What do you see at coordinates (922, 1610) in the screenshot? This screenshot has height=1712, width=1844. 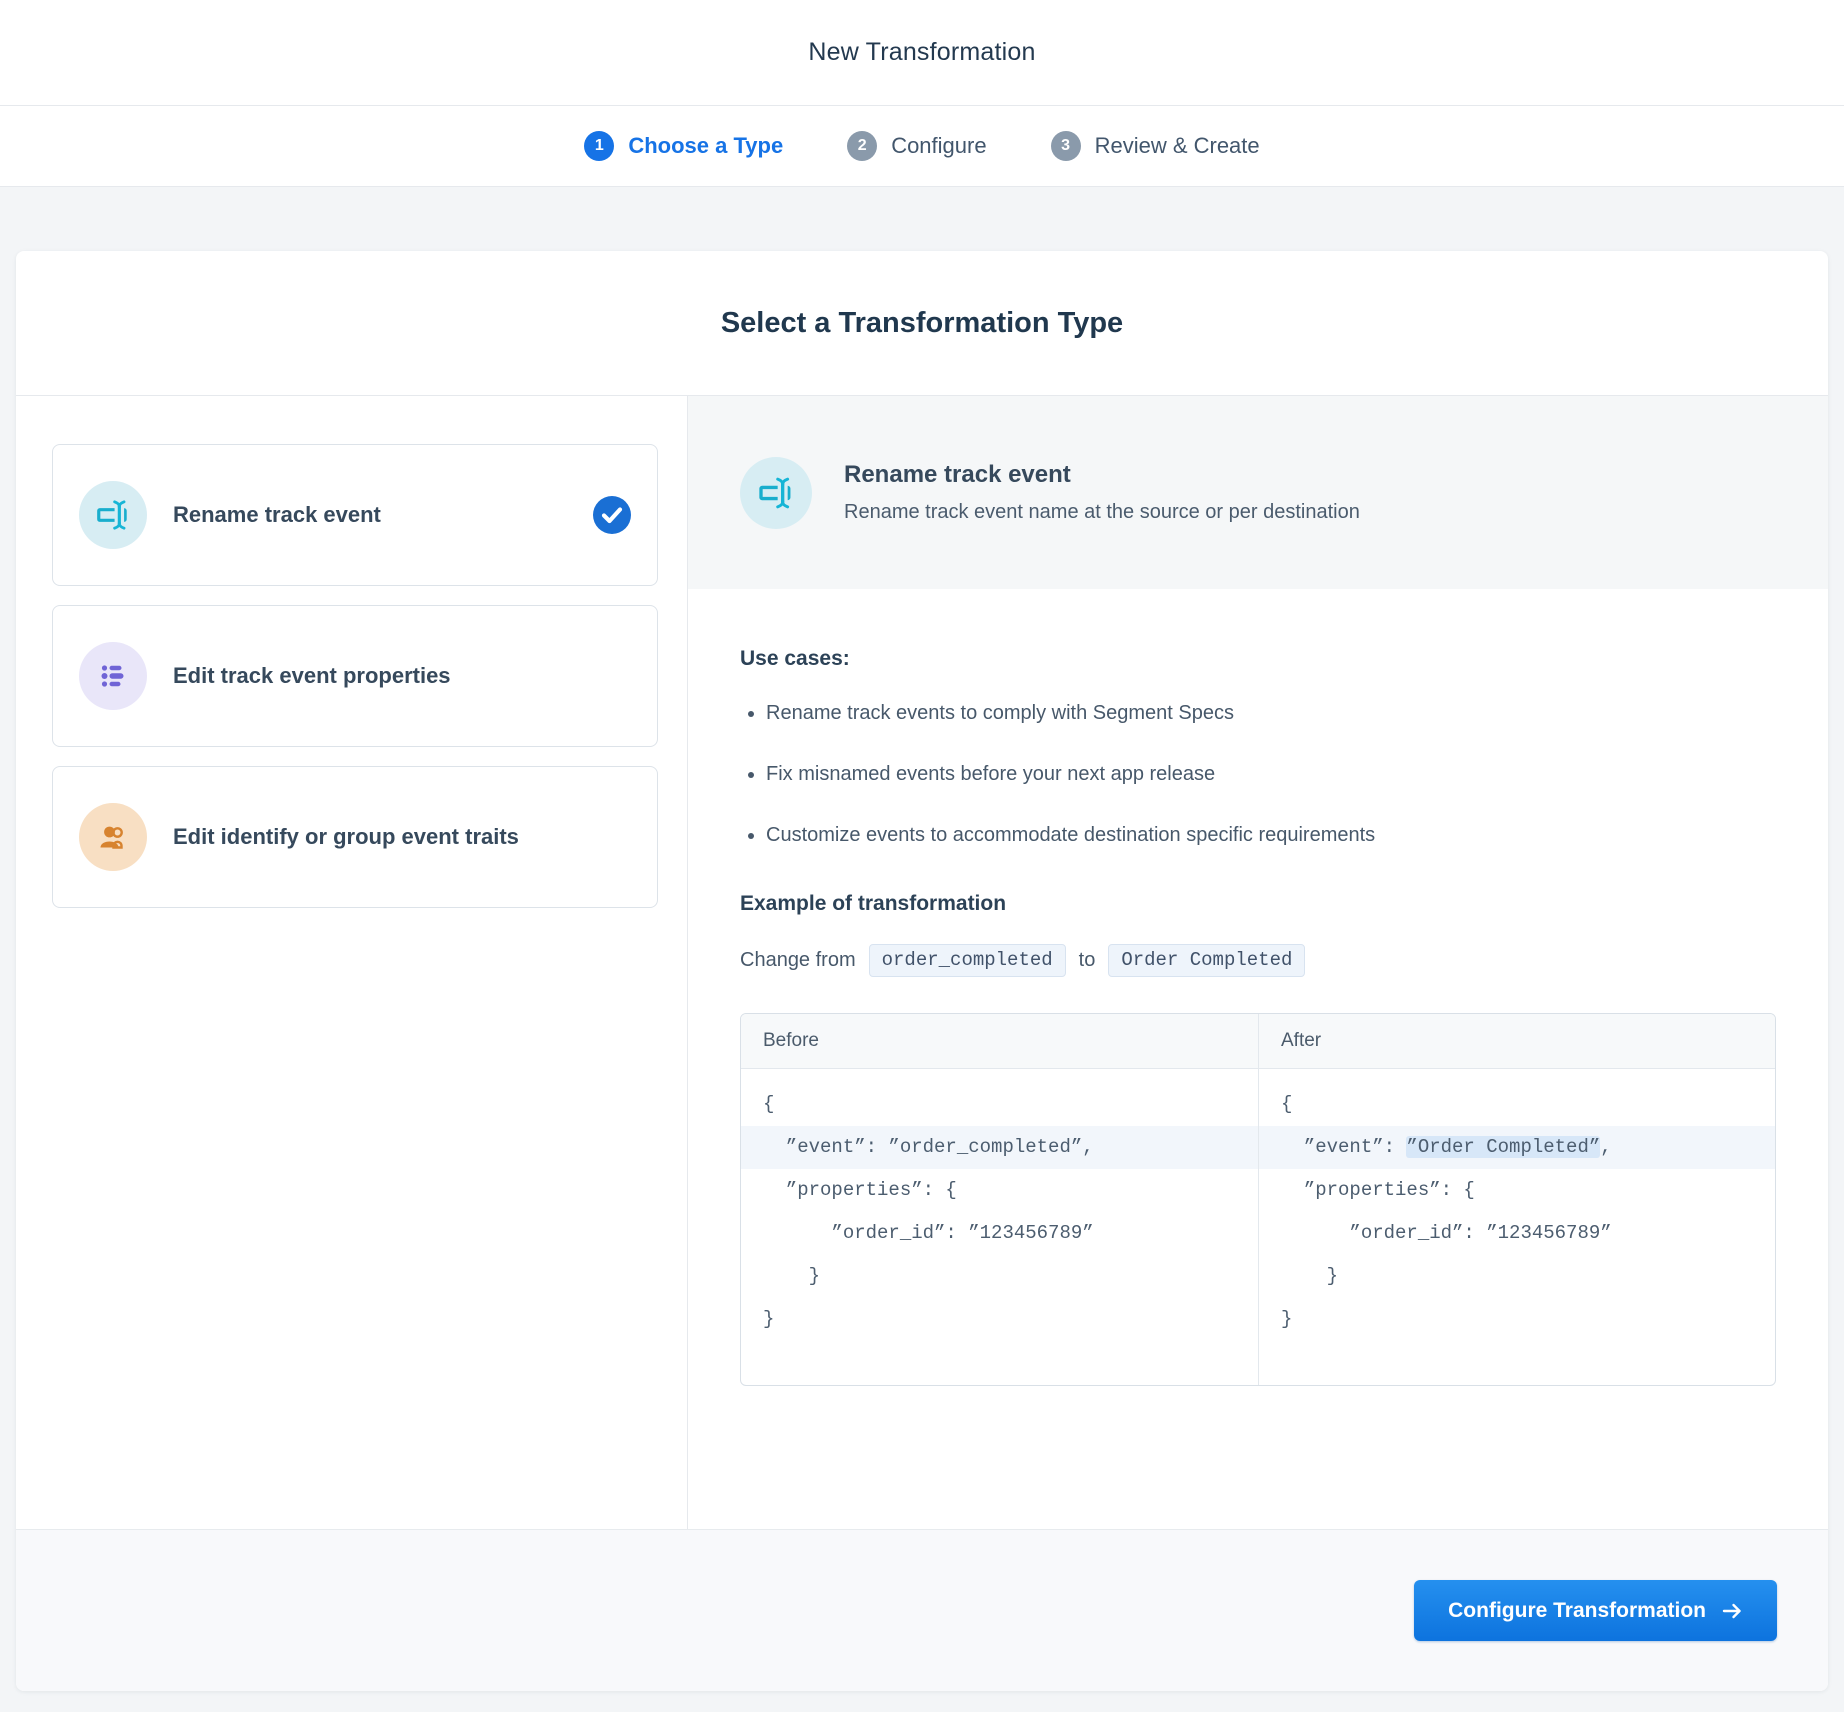 I see `card-footer: Configure Transformation` at bounding box center [922, 1610].